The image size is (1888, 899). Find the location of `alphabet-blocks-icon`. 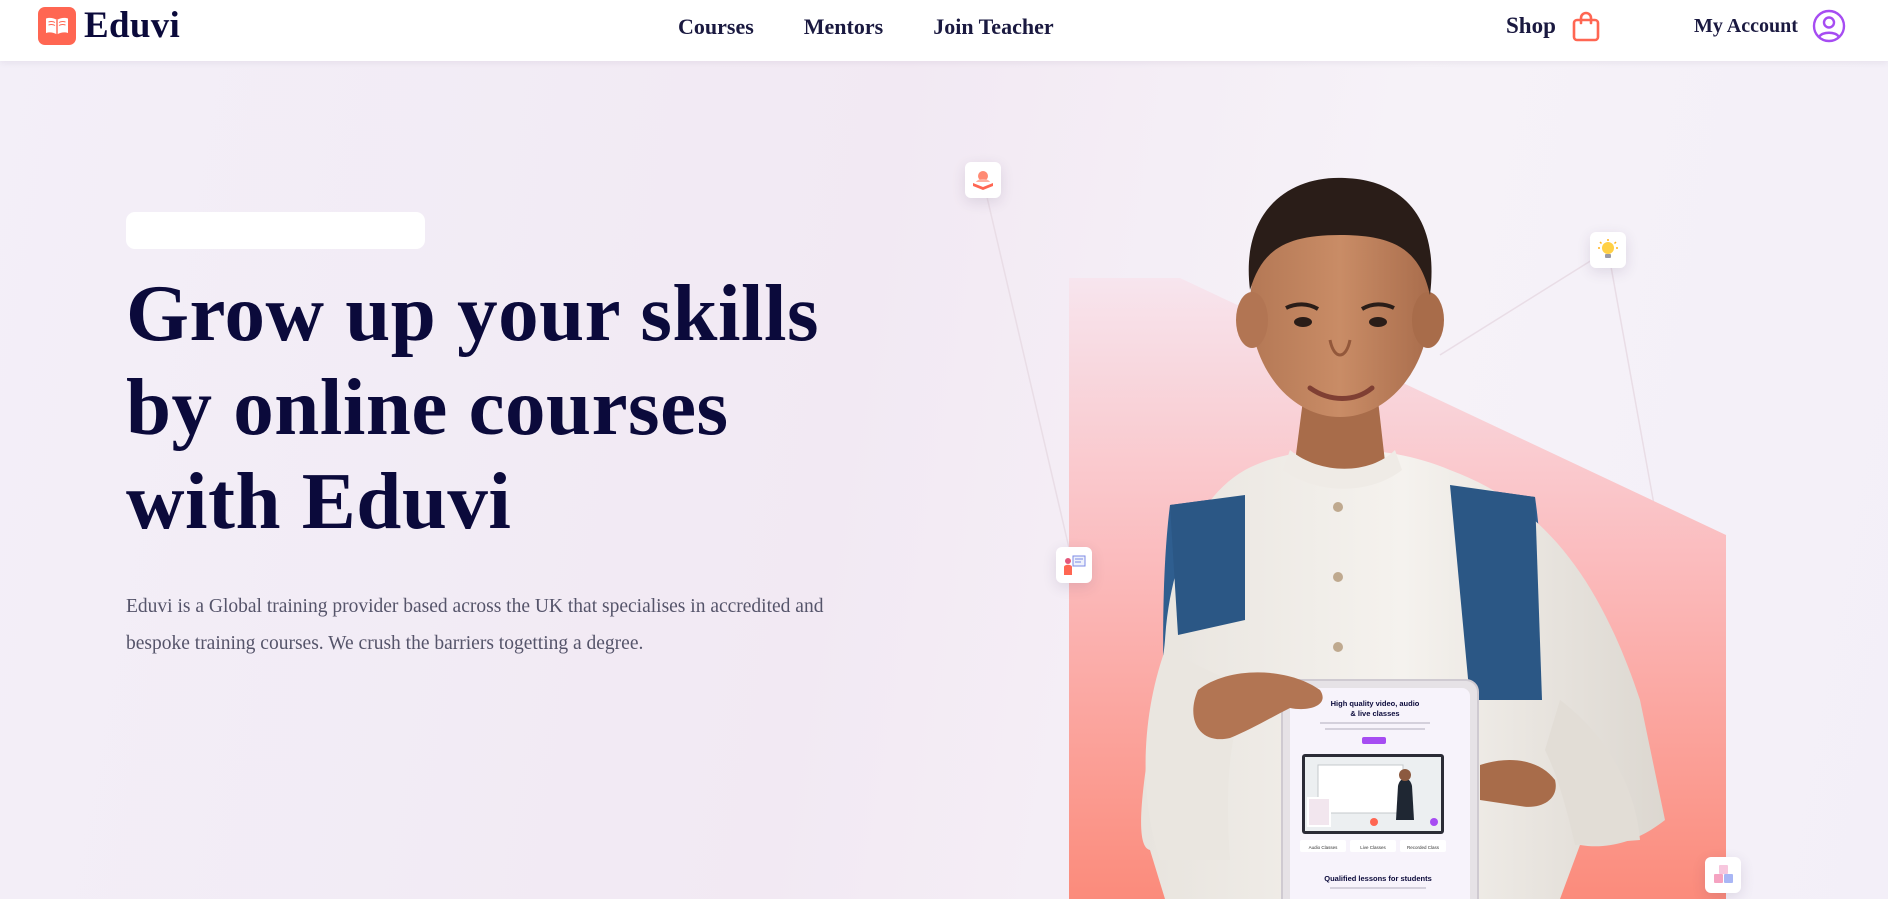

alphabet-blocks-icon is located at coordinates (1723, 875).